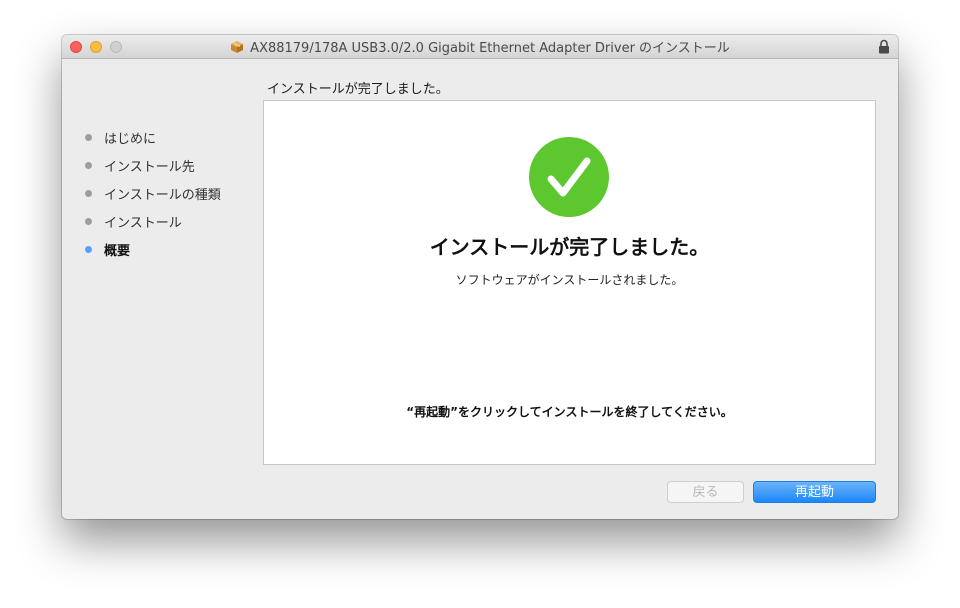  I want to click on sidebar-step-installation-type: インストールの種類, so click(172, 193).